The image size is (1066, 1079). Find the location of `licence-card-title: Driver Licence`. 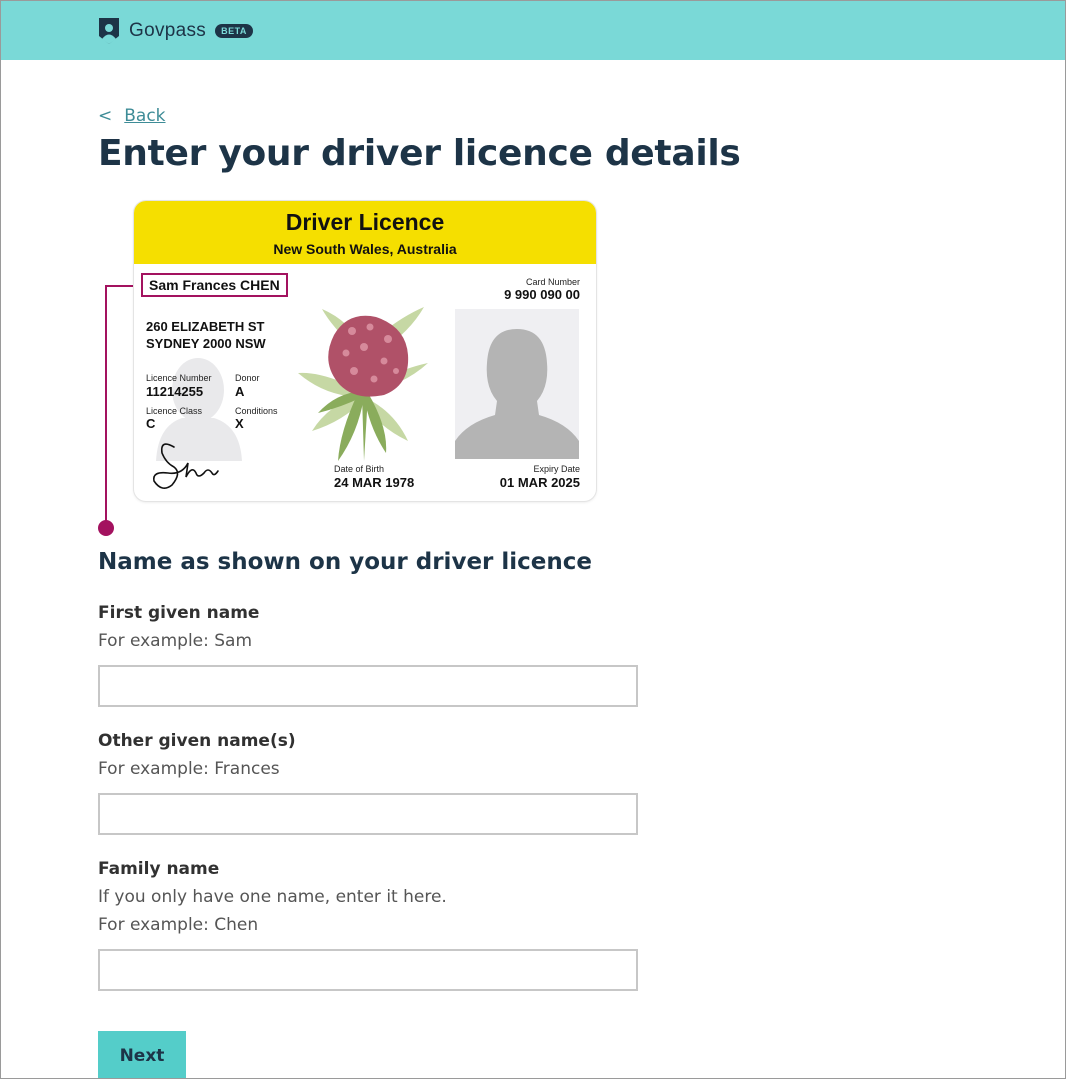

licence-card-title: Driver Licence is located at coordinates (365, 222).